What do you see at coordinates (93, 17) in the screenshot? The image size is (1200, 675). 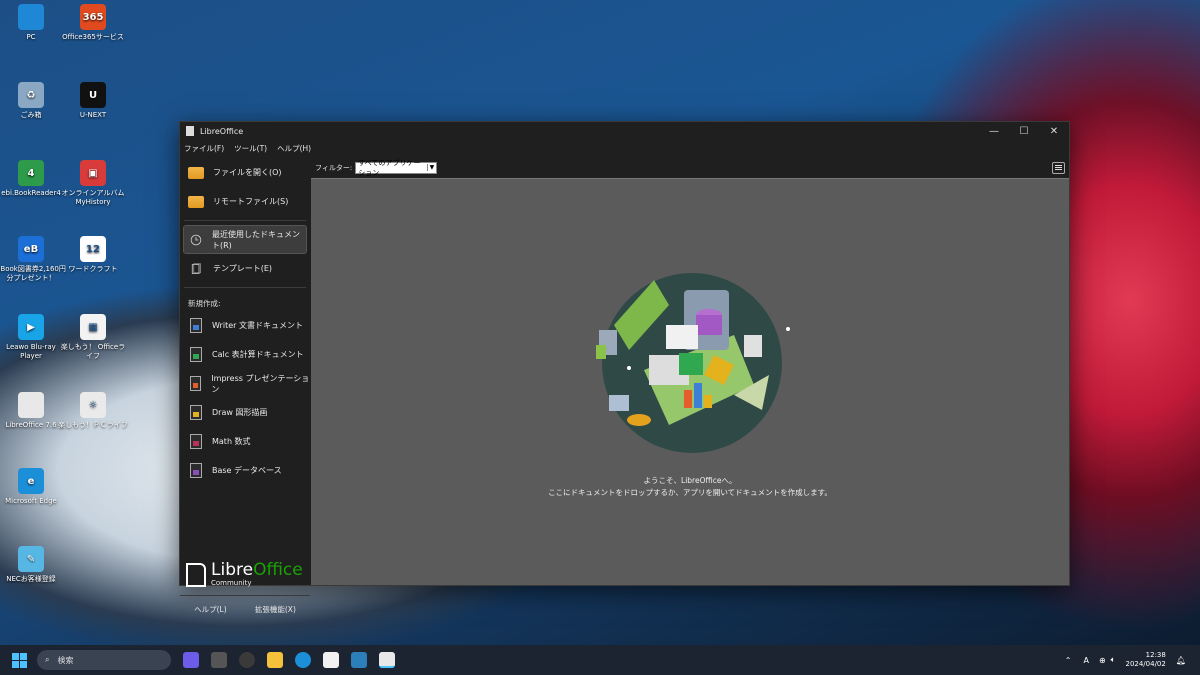 I see `app-icon: 365` at bounding box center [93, 17].